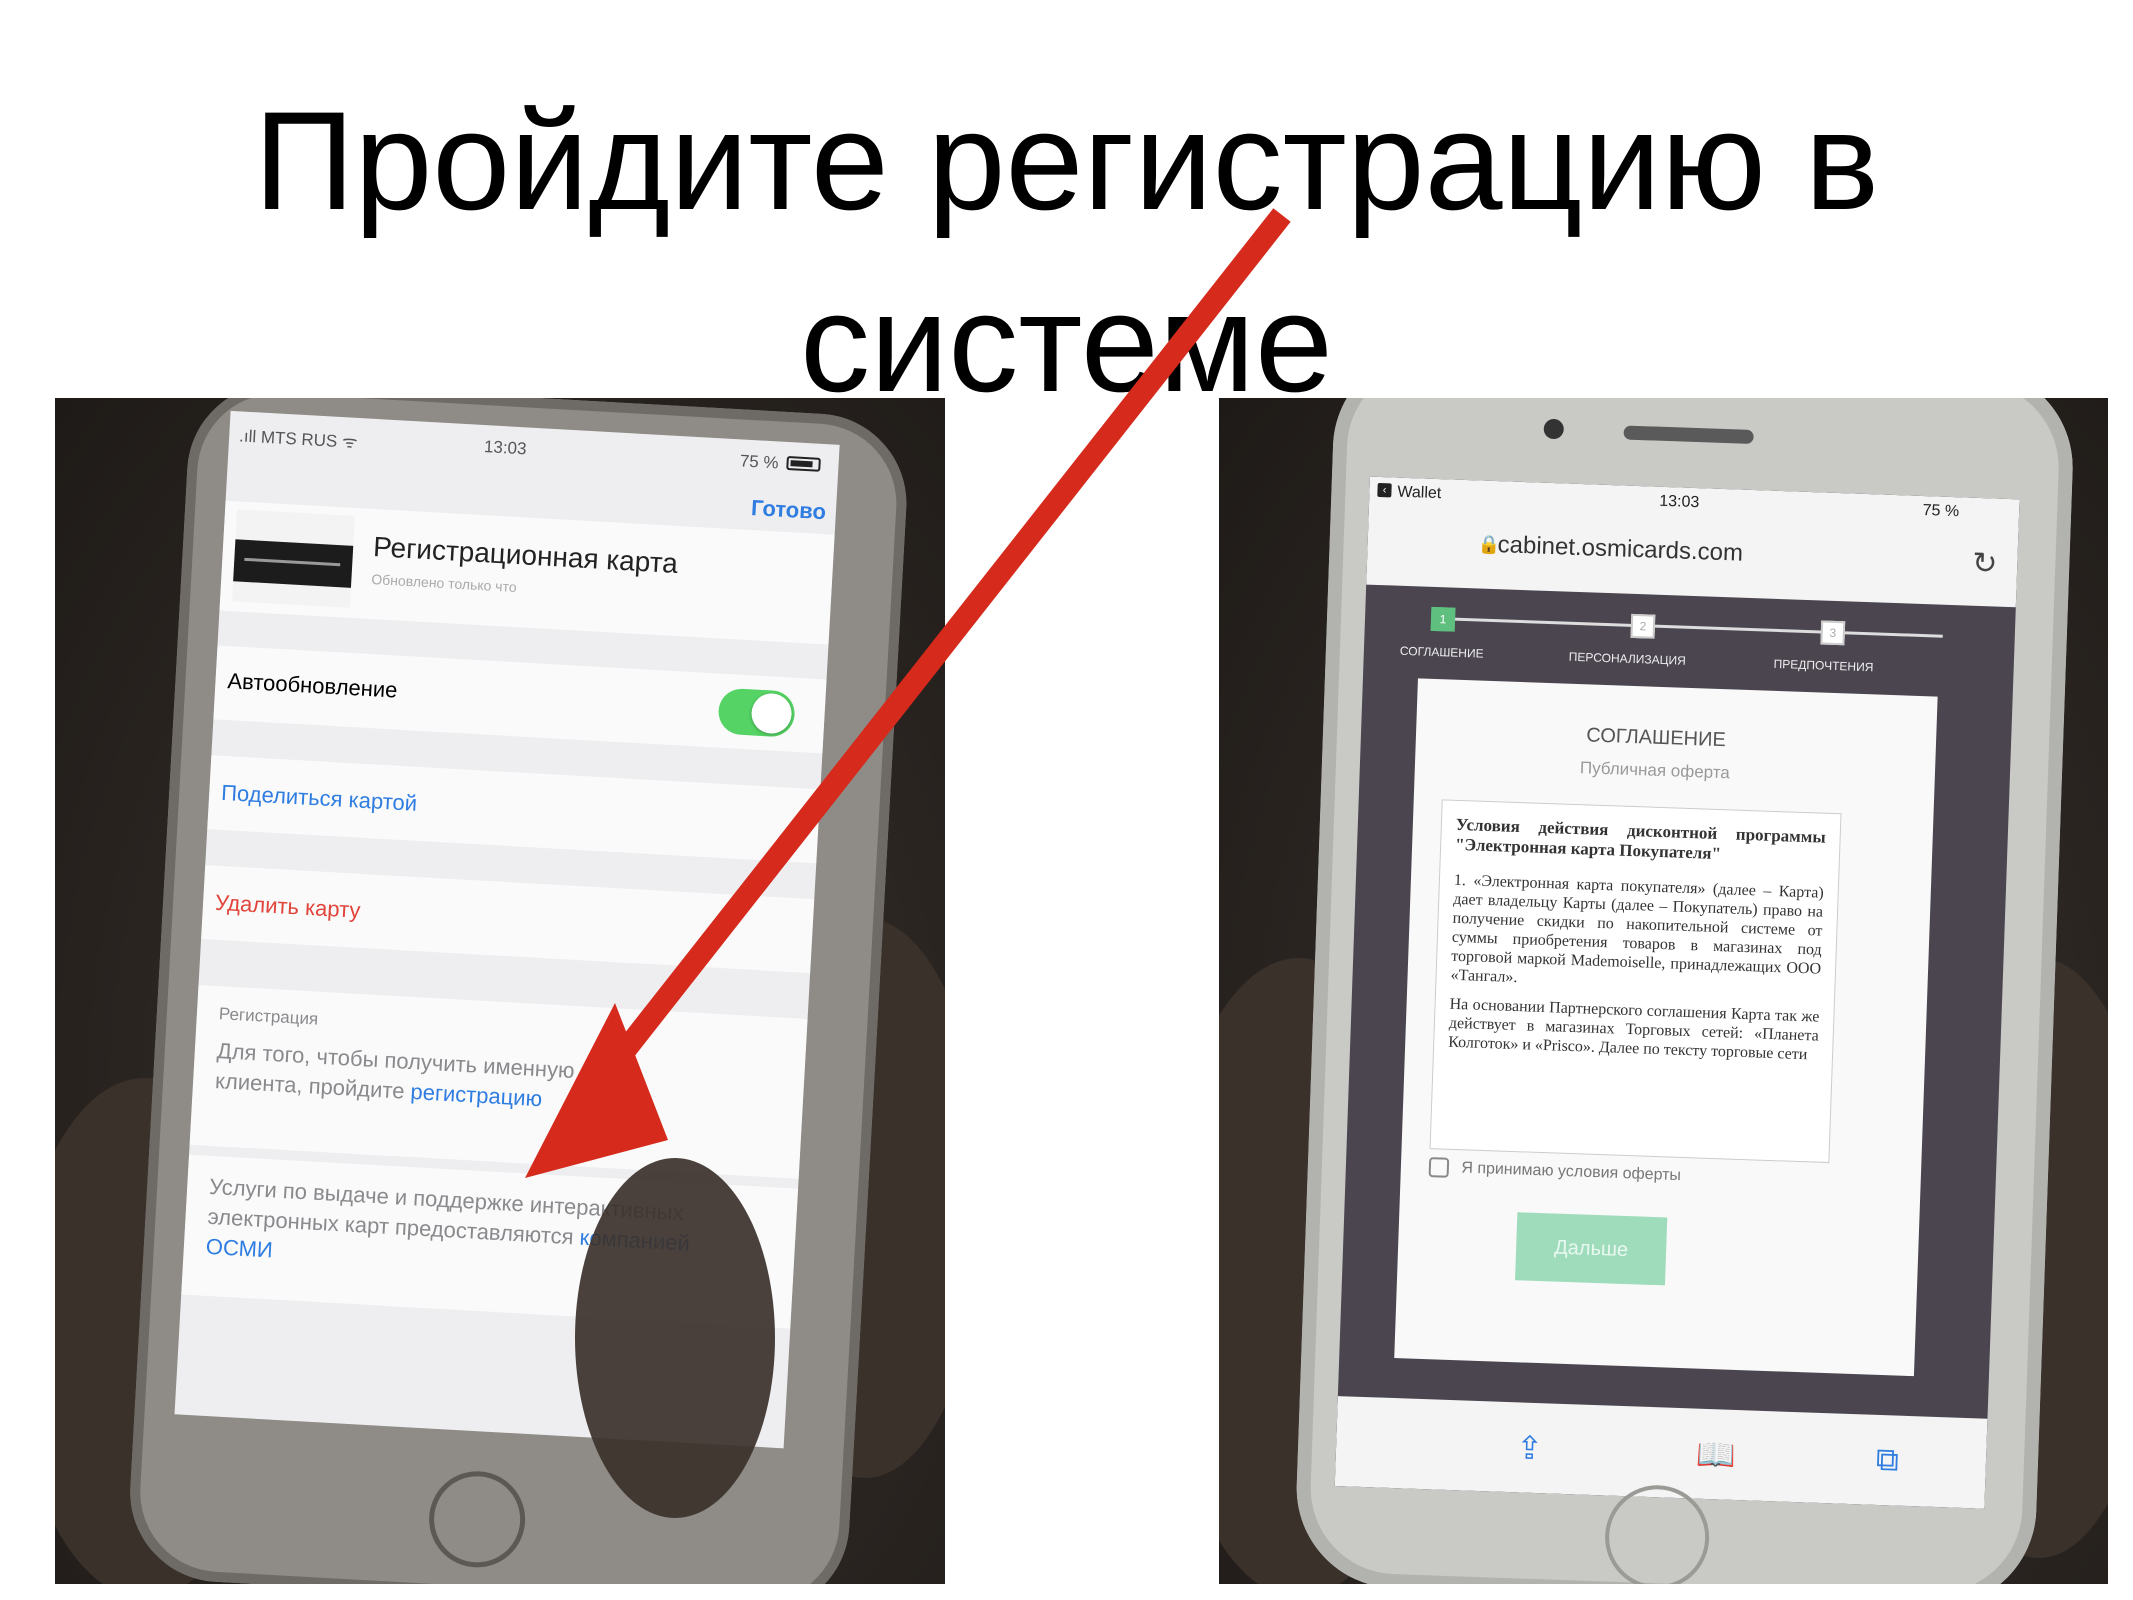  What do you see at coordinates (1887, 1460) in the screenshot?
I see `tabs-icon: ⧉` at bounding box center [1887, 1460].